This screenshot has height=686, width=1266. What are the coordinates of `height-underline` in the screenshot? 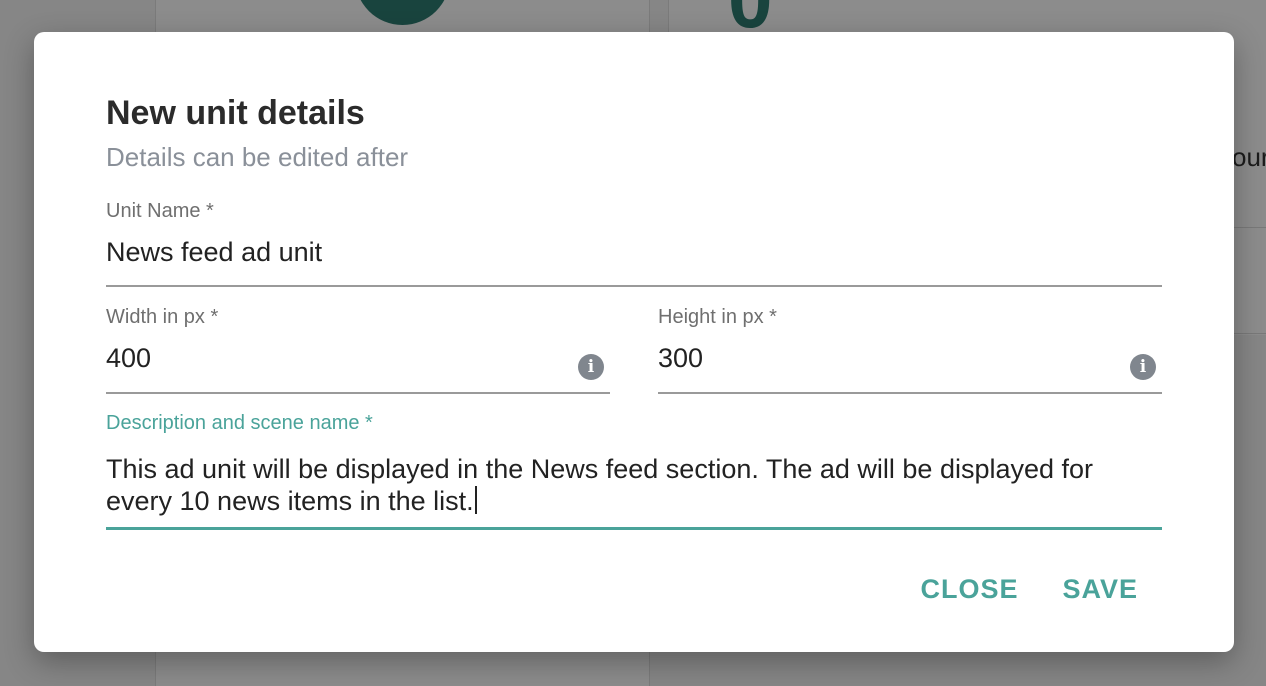 It's located at (910, 393).